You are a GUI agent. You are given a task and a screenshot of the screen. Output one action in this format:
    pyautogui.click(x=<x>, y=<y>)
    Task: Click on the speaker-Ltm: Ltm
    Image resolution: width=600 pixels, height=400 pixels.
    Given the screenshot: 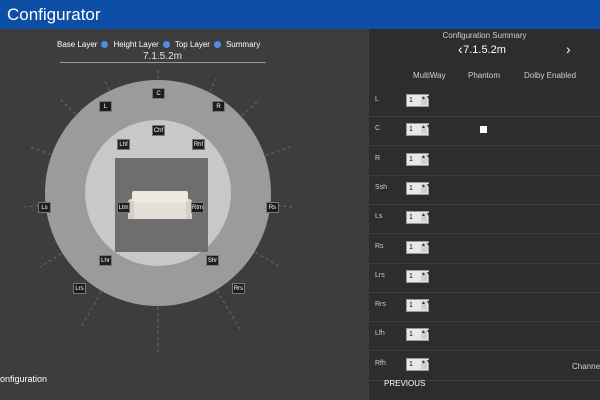 What is the action you would take?
    pyautogui.click(x=123, y=207)
    